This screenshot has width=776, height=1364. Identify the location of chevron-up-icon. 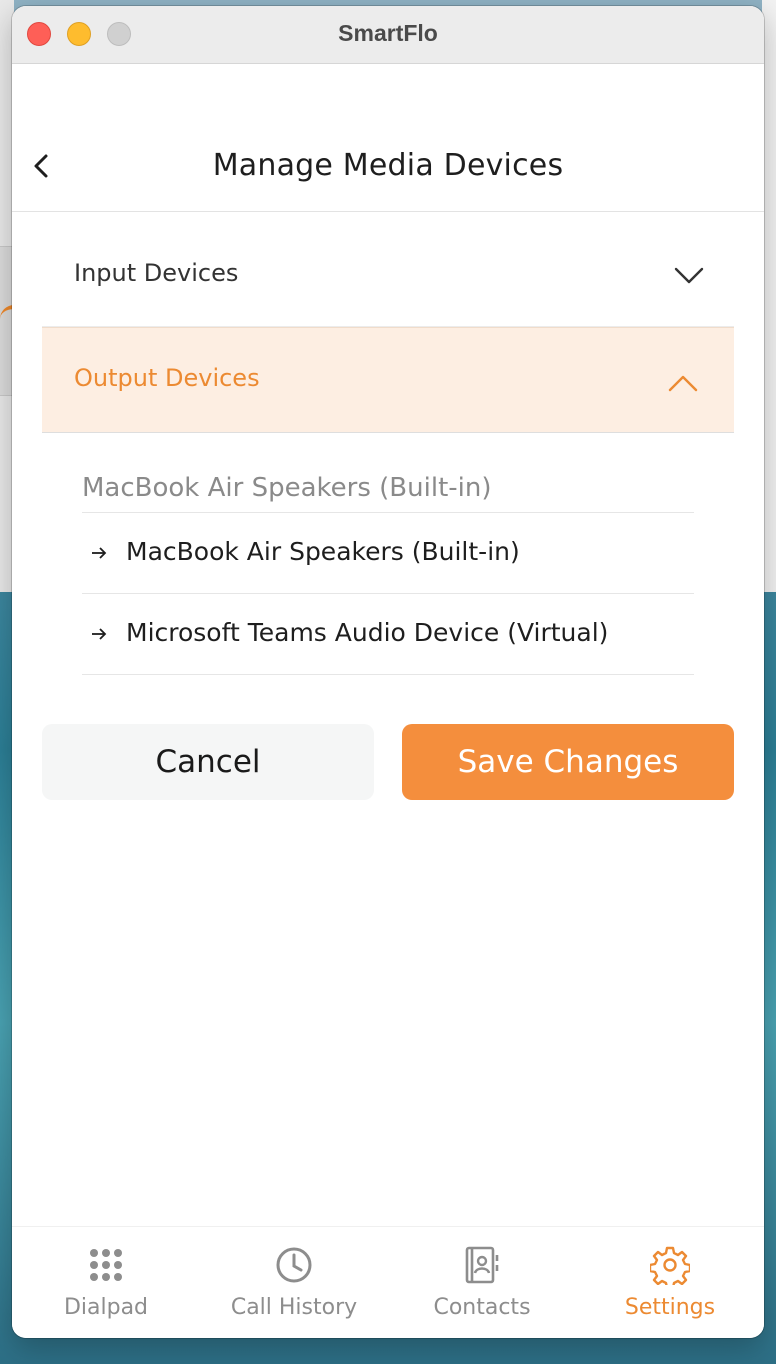
(683, 383).